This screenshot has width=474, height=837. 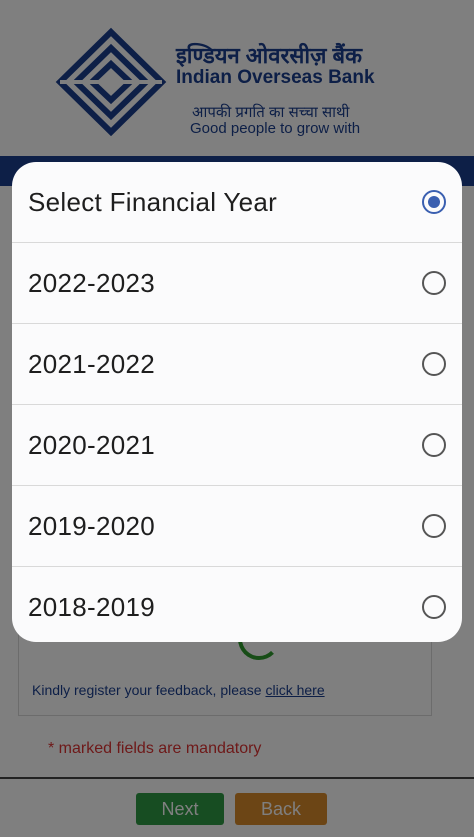 I want to click on option-2020-2021: 2020-2021, so click(x=237, y=445).